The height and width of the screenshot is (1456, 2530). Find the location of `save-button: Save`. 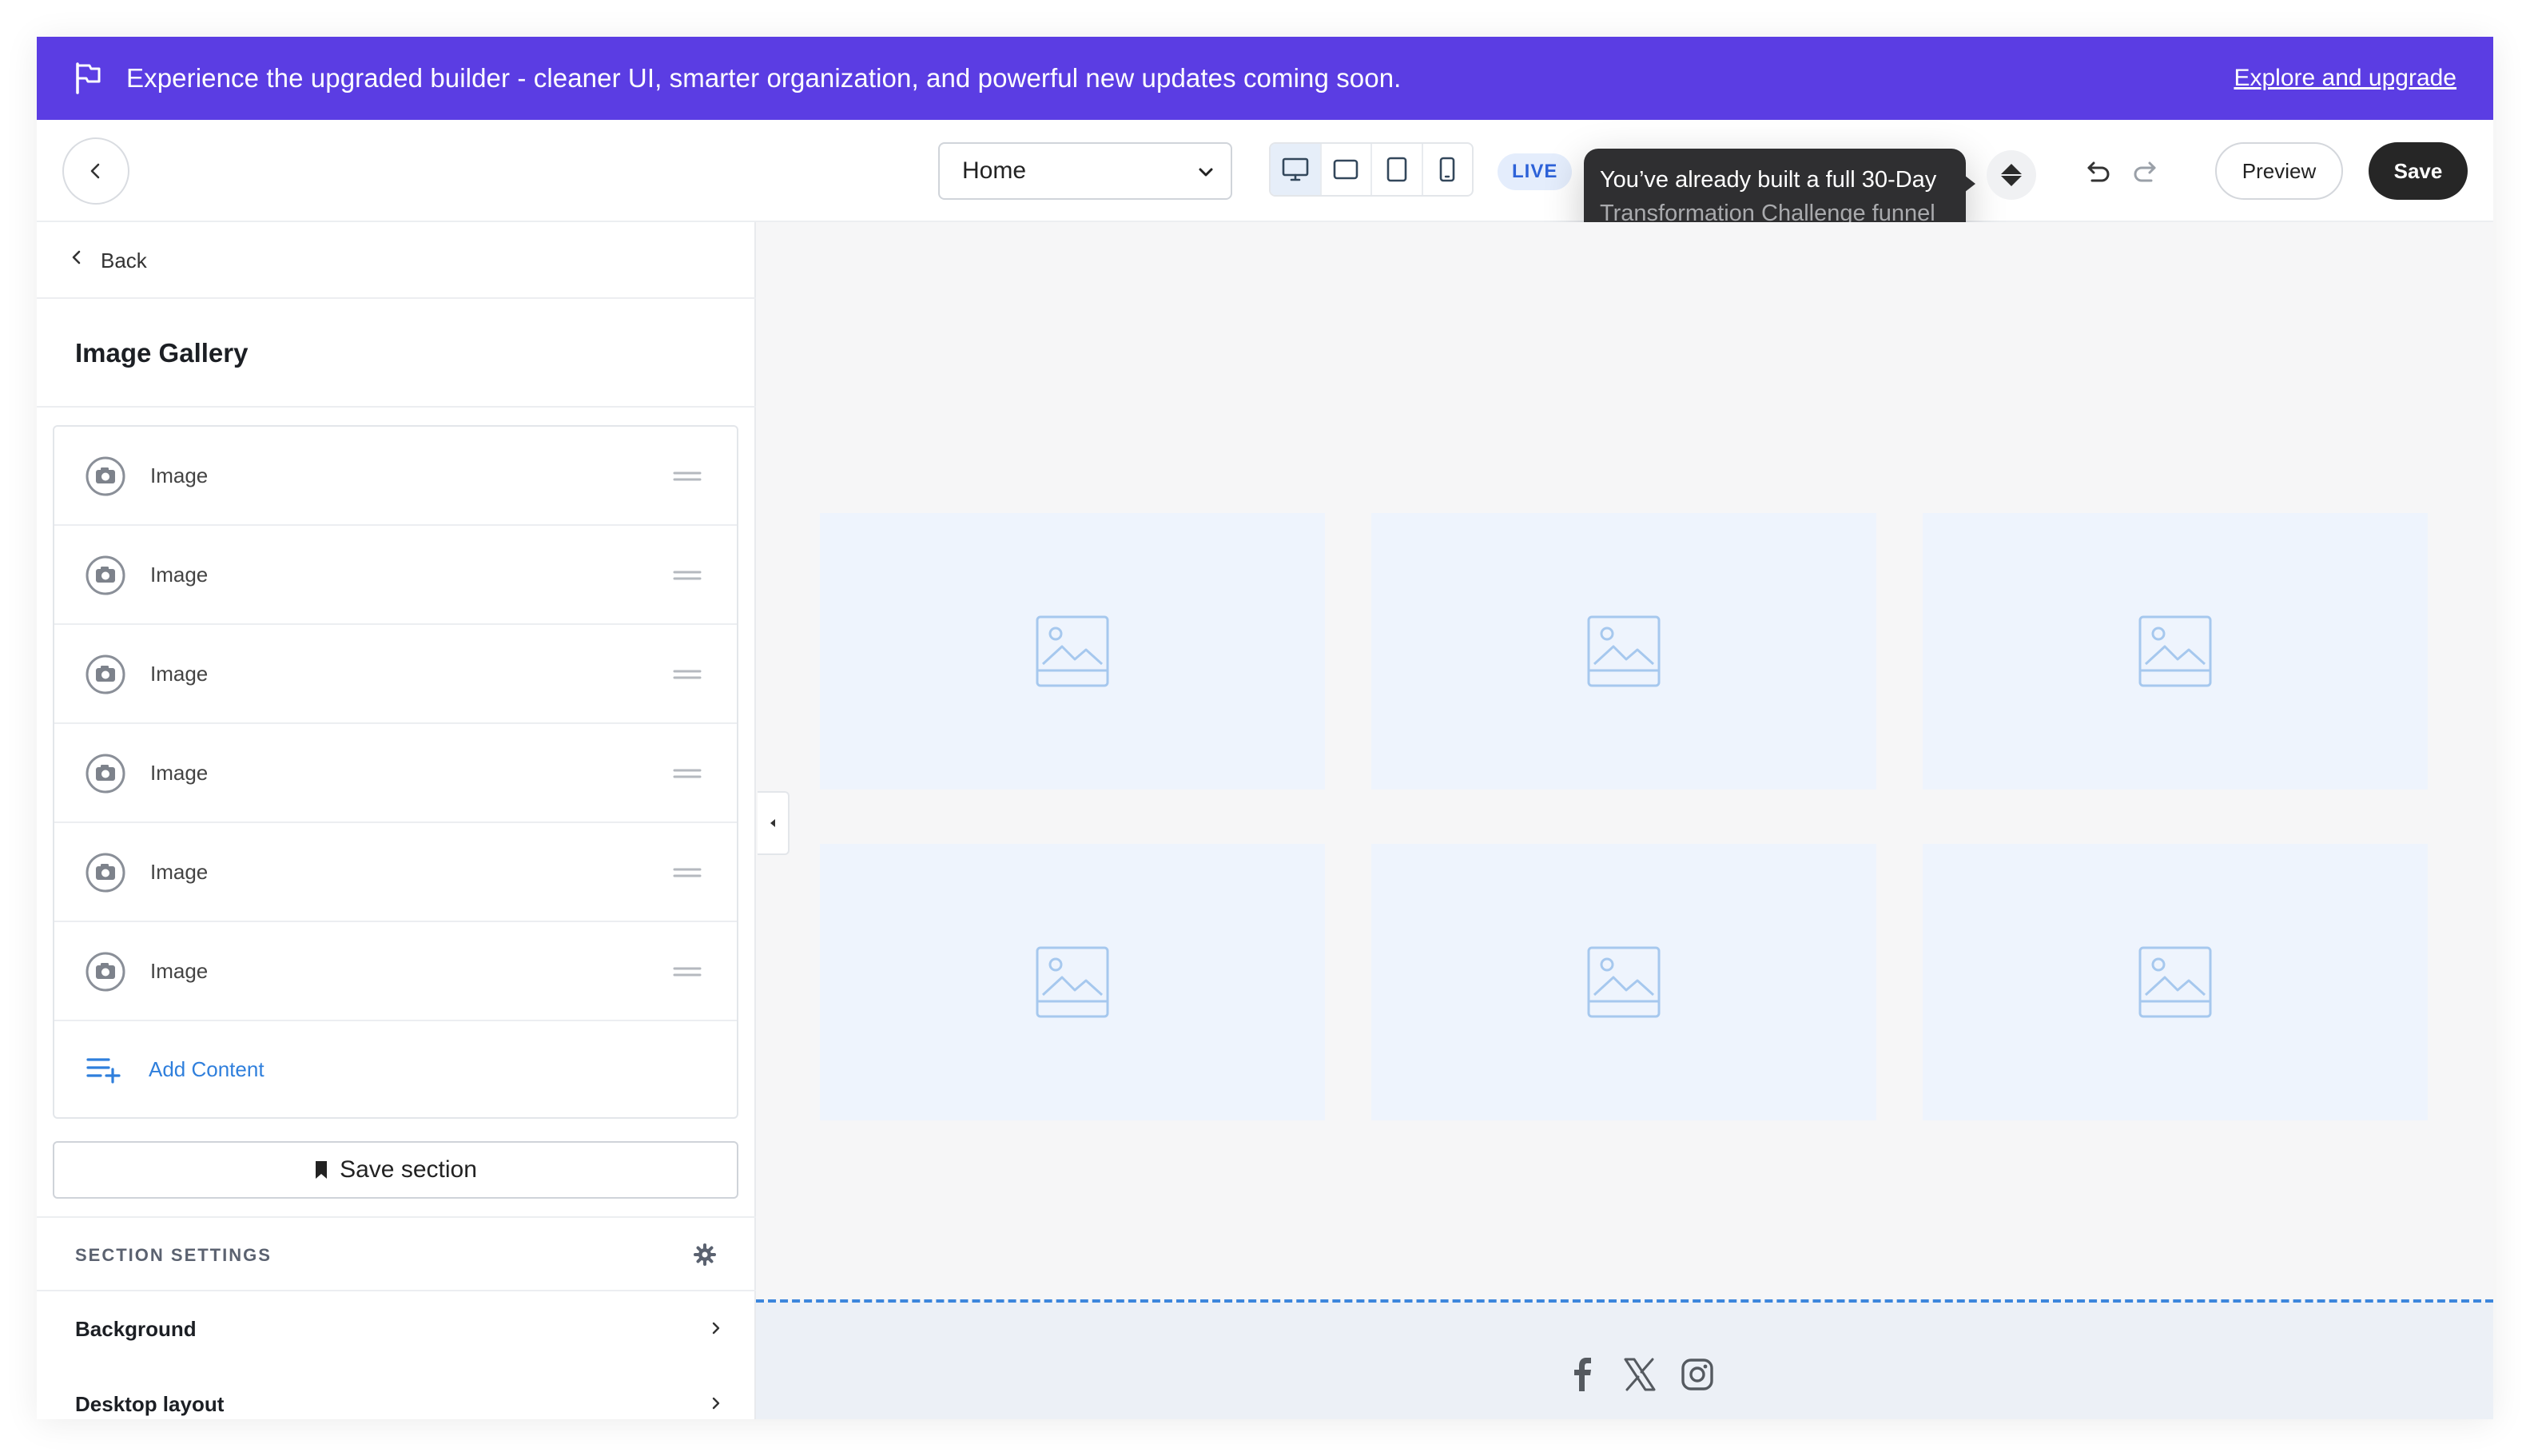

save-button: Save is located at coordinates (2419, 171).